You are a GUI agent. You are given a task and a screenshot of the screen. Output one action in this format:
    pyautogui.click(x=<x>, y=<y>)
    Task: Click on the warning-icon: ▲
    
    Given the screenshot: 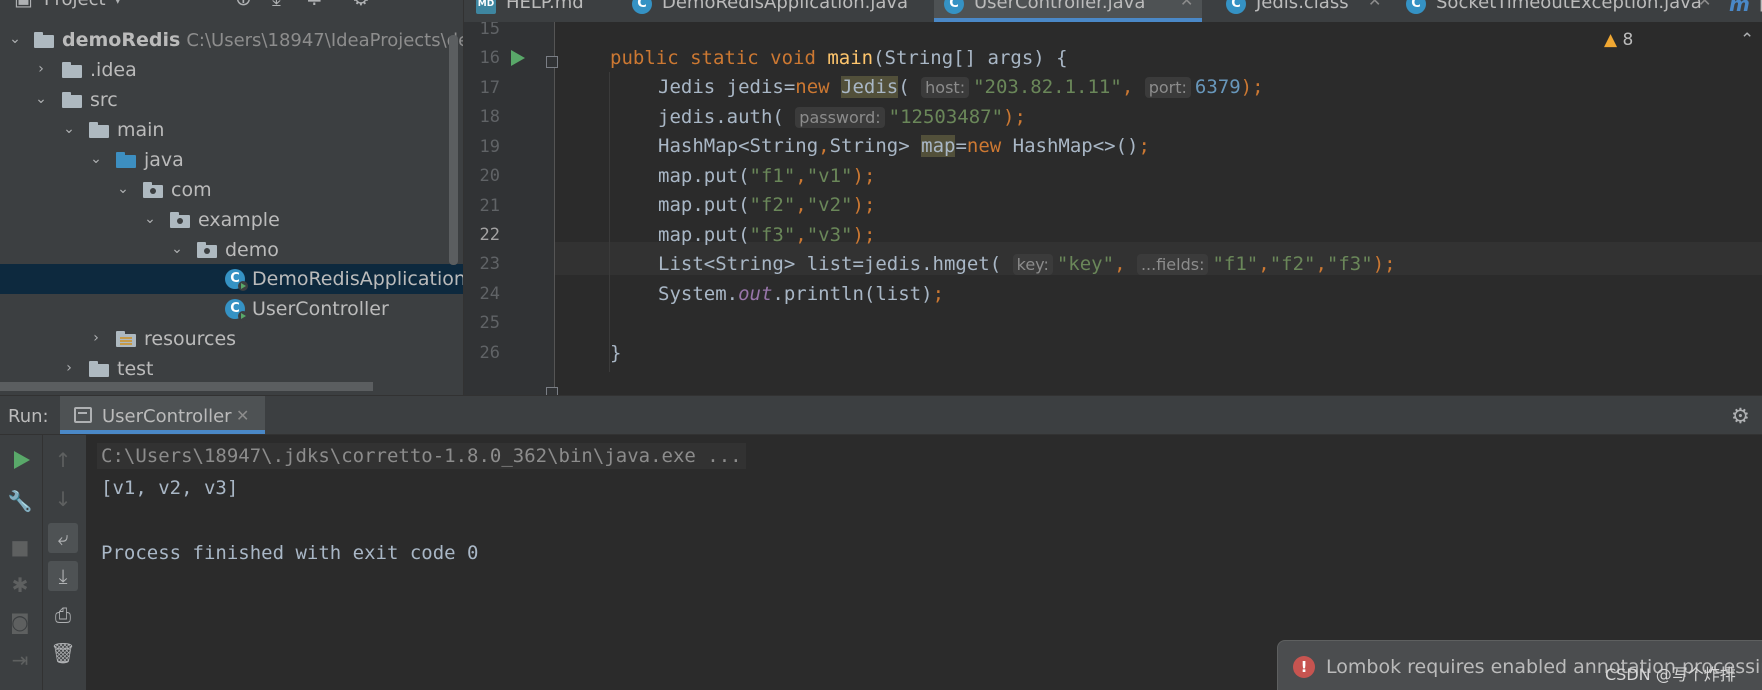 What is the action you would take?
    pyautogui.click(x=1611, y=40)
    